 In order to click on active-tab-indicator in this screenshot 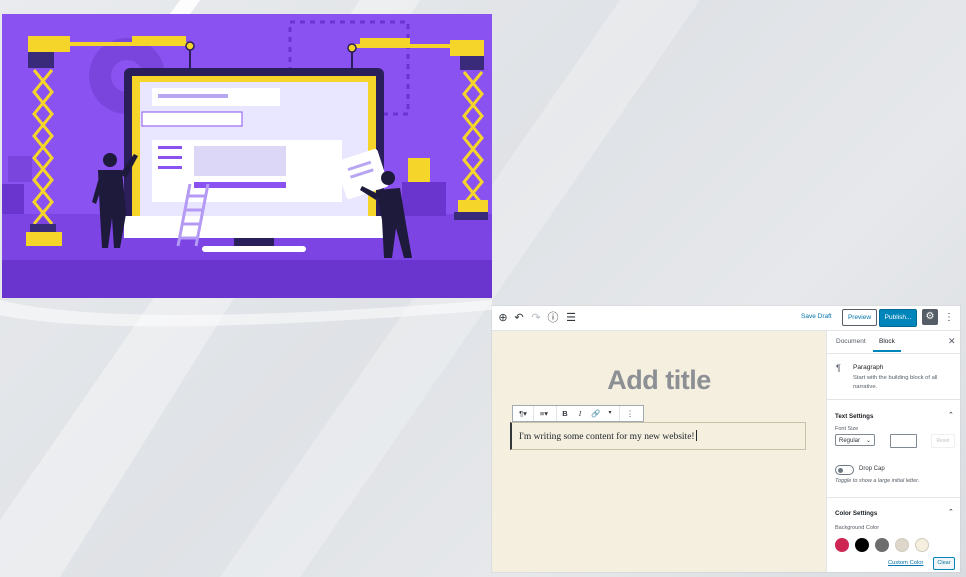, I will do `click(887, 351)`.